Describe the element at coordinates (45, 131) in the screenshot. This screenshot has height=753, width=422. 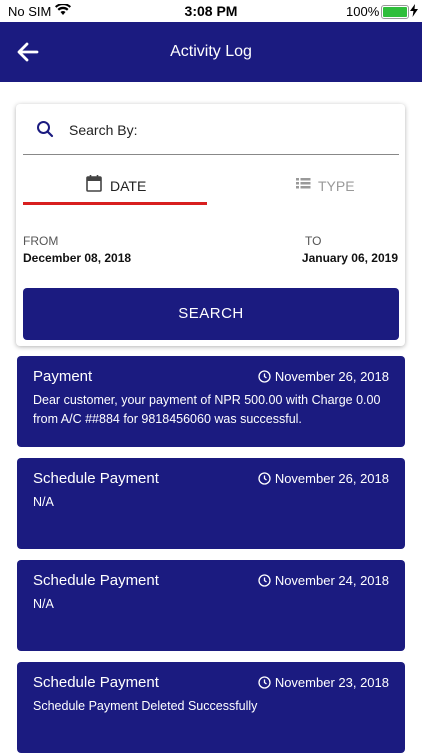
I see `search-icon` at that location.